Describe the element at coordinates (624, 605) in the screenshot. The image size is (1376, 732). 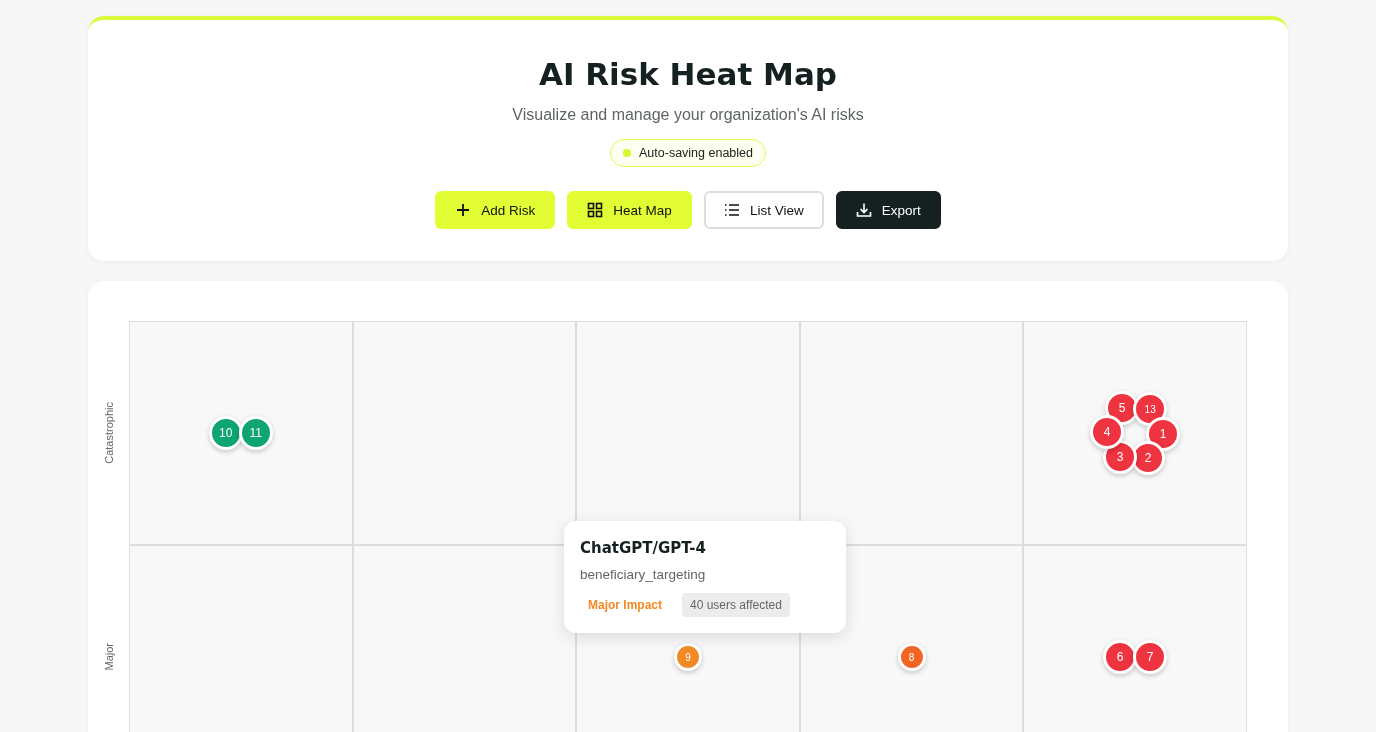
I see `impact-label: Major Impact` at that location.